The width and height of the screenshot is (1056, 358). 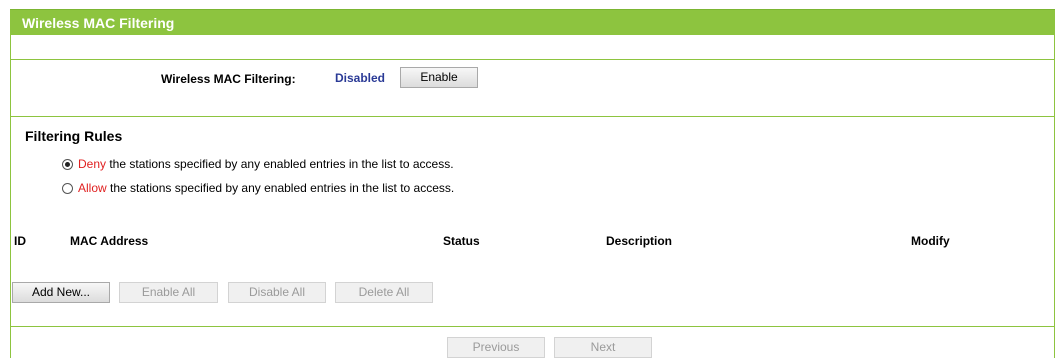 What do you see at coordinates (98, 23) in the screenshot?
I see `page-title: Wireless MAC Filtering` at bounding box center [98, 23].